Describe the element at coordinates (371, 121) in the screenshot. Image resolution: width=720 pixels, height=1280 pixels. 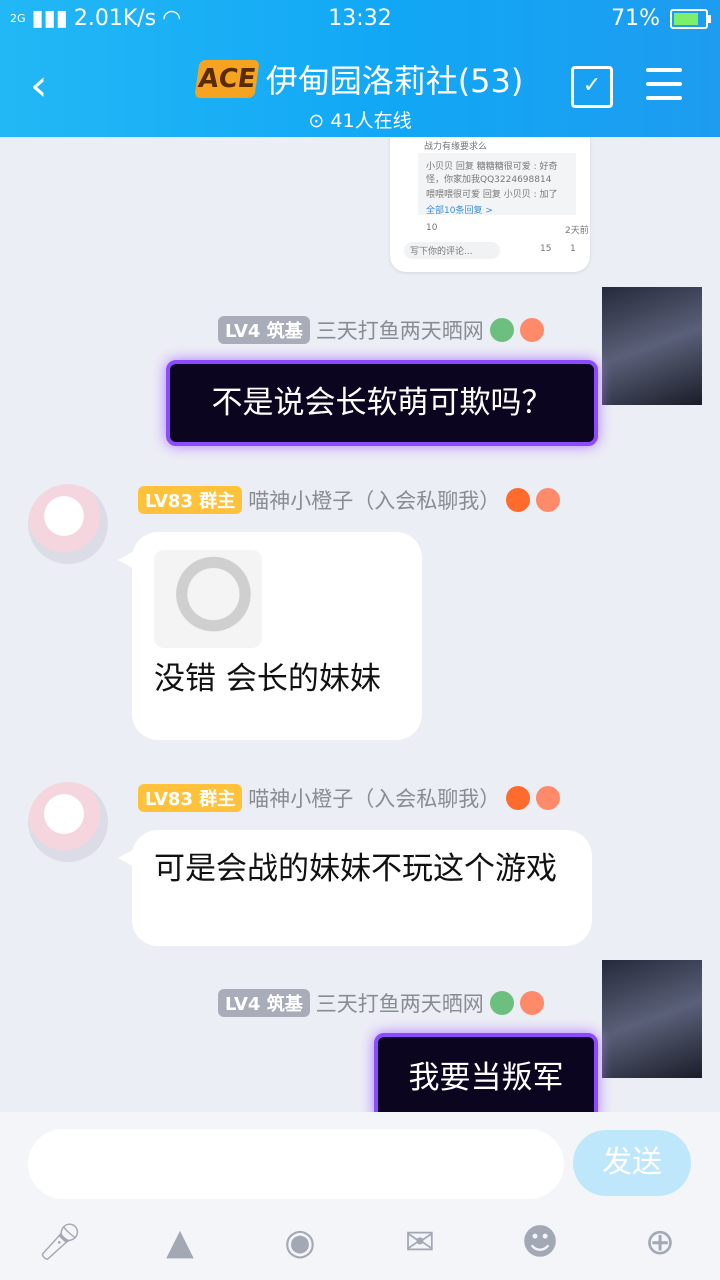
I see `online-count-label: 41人在线` at that location.